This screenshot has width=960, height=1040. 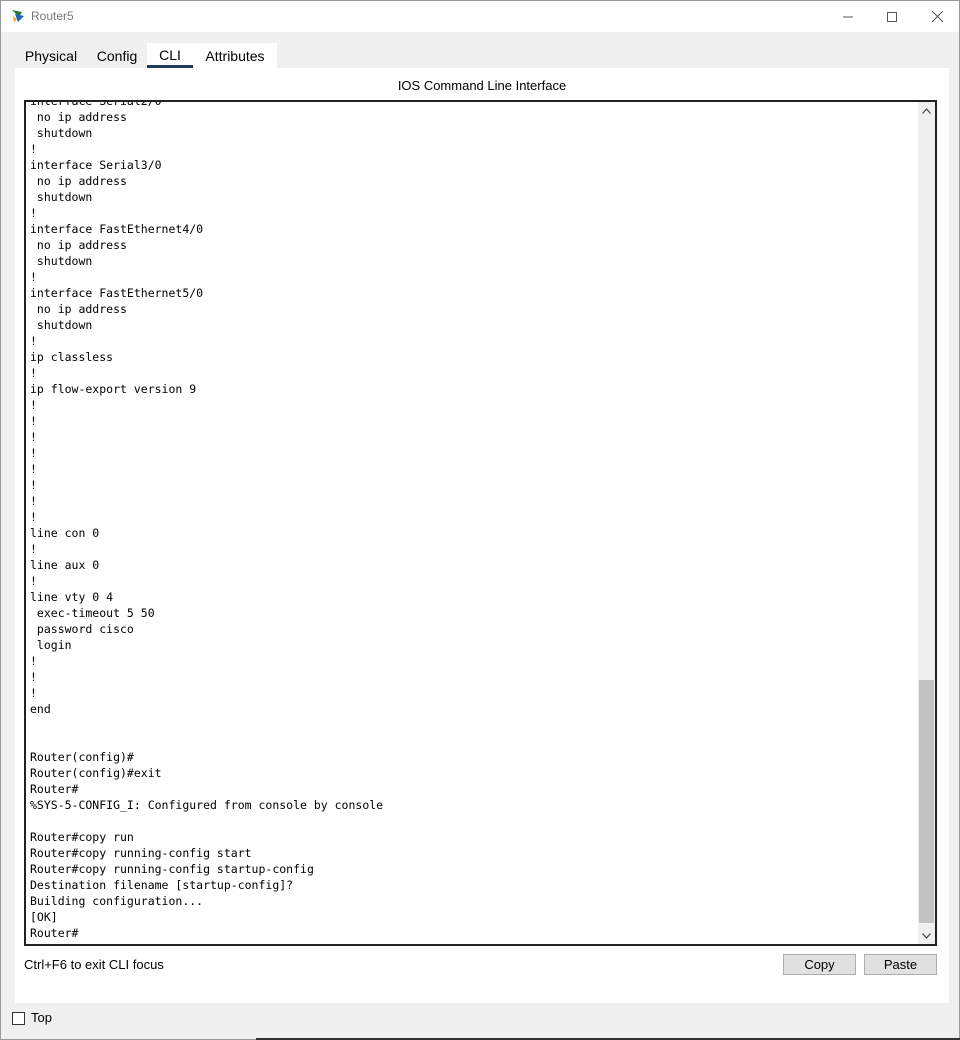 I want to click on scroll-thumb, so click(x=926, y=801).